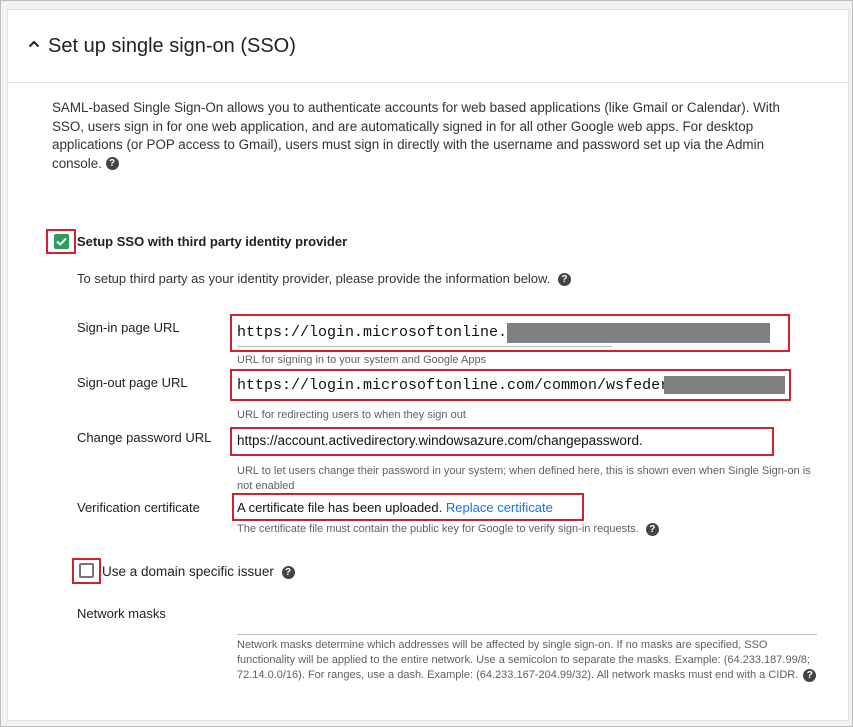 The image size is (853, 727). What do you see at coordinates (527, 634) in the screenshot?
I see `network-masks-input` at bounding box center [527, 634].